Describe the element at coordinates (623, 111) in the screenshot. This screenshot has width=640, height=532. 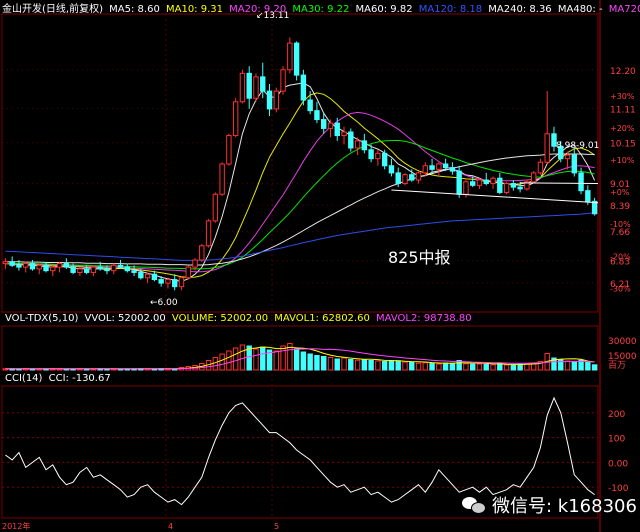
I see `price-tick-label: 11.11` at that location.